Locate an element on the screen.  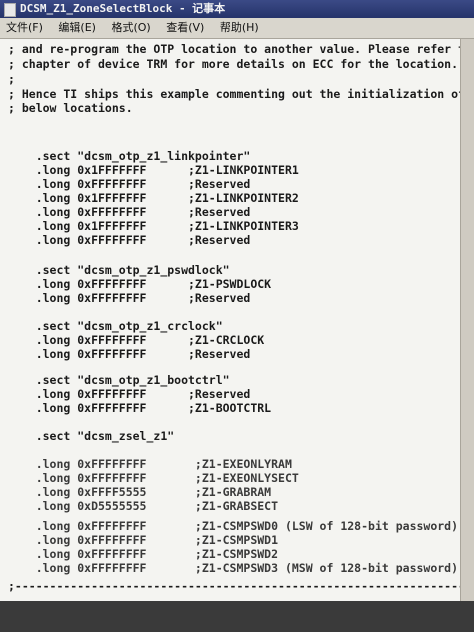
editor-line: .long 0xFFFFFFFF ;Z1-CRCLOCK is located at coordinates (136, 340).